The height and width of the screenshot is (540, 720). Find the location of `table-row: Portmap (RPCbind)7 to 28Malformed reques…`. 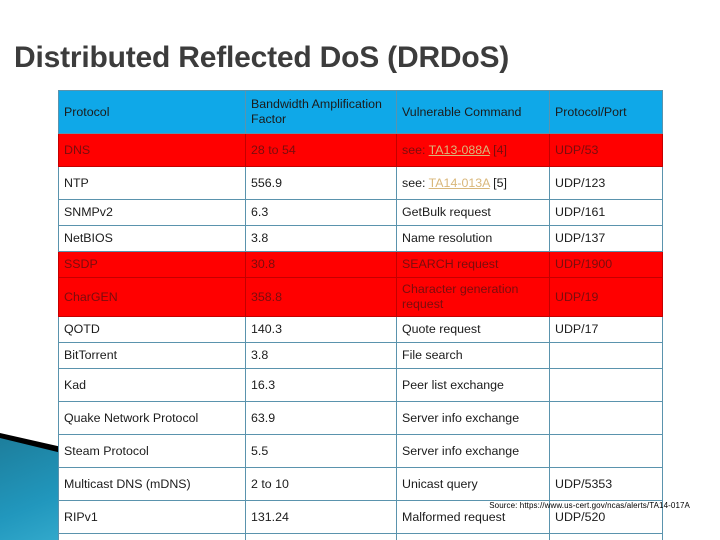

table-row: Portmap (RPCbind)7 to 28Malformed reques… is located at coordinates (360, 536).